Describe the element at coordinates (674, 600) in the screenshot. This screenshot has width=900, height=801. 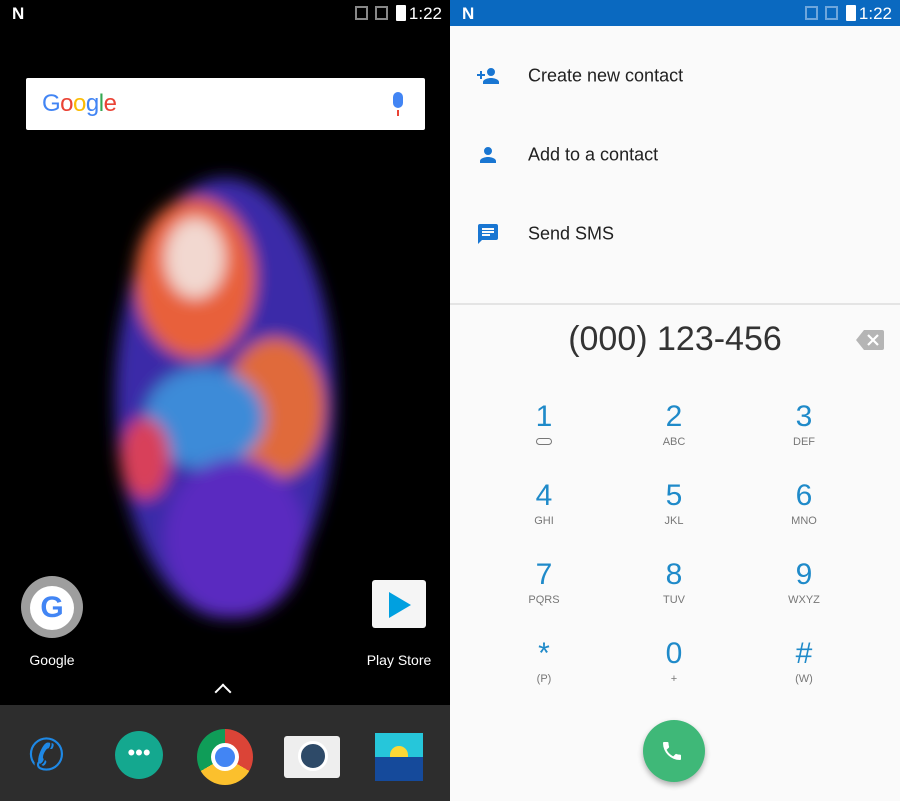
I see `key-letters: TUV` at that location.